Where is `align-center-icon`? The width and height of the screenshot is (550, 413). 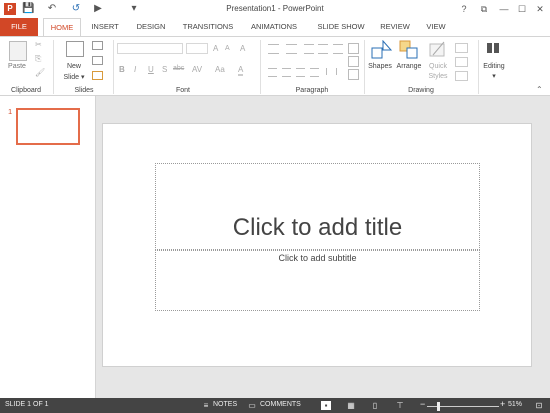 align-center-icon is located at coordinates (286, 72).